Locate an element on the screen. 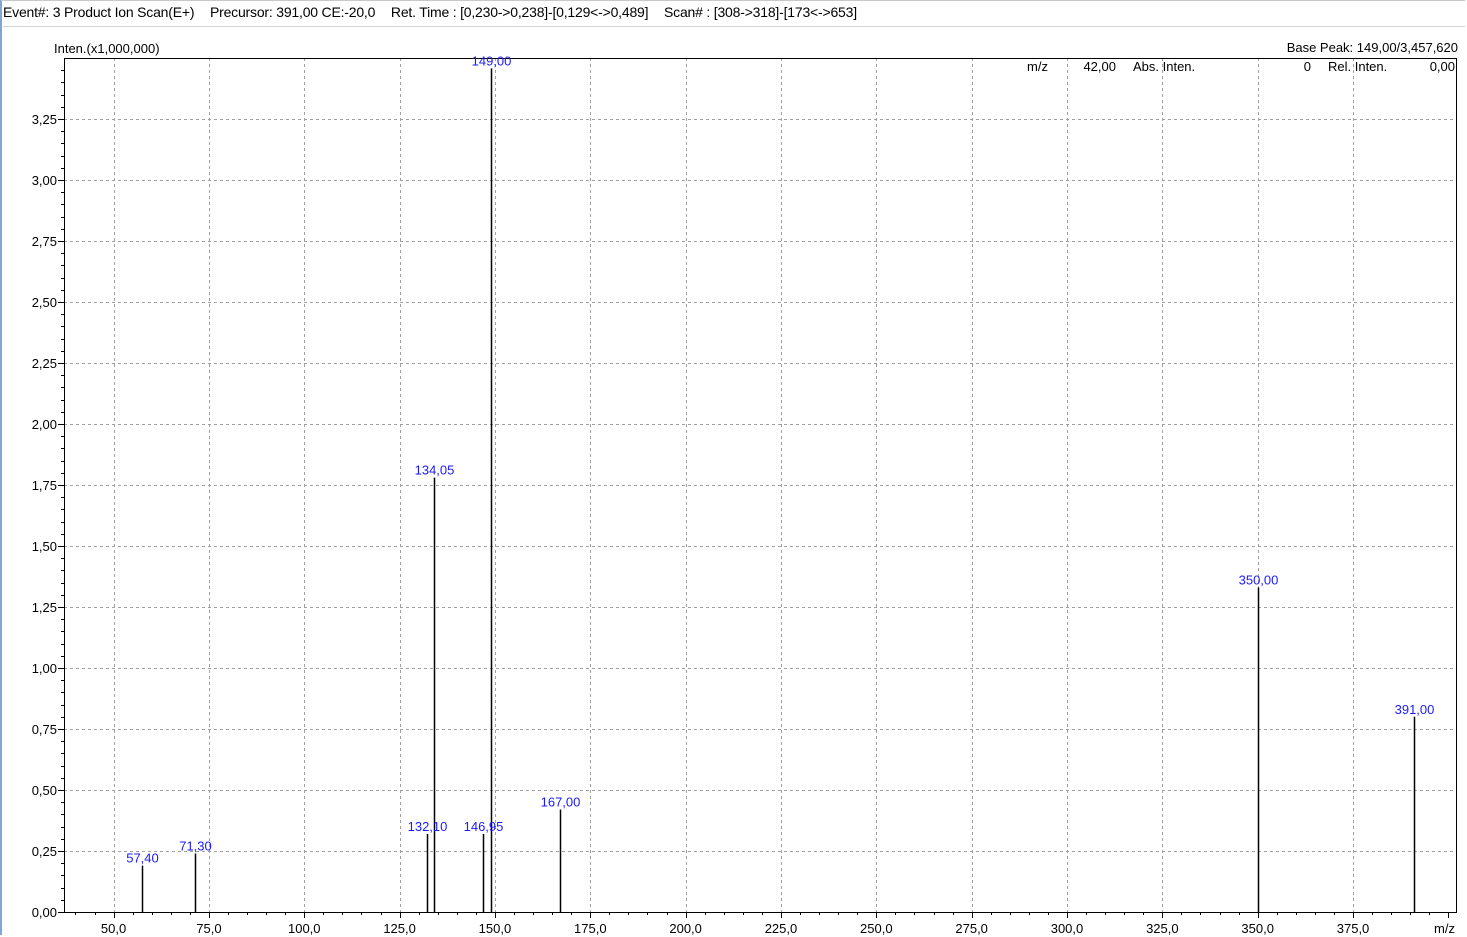 The width and height of the screenshot is (1467, 937). peak-label: 132,10 is located at coordinates (428, 826).